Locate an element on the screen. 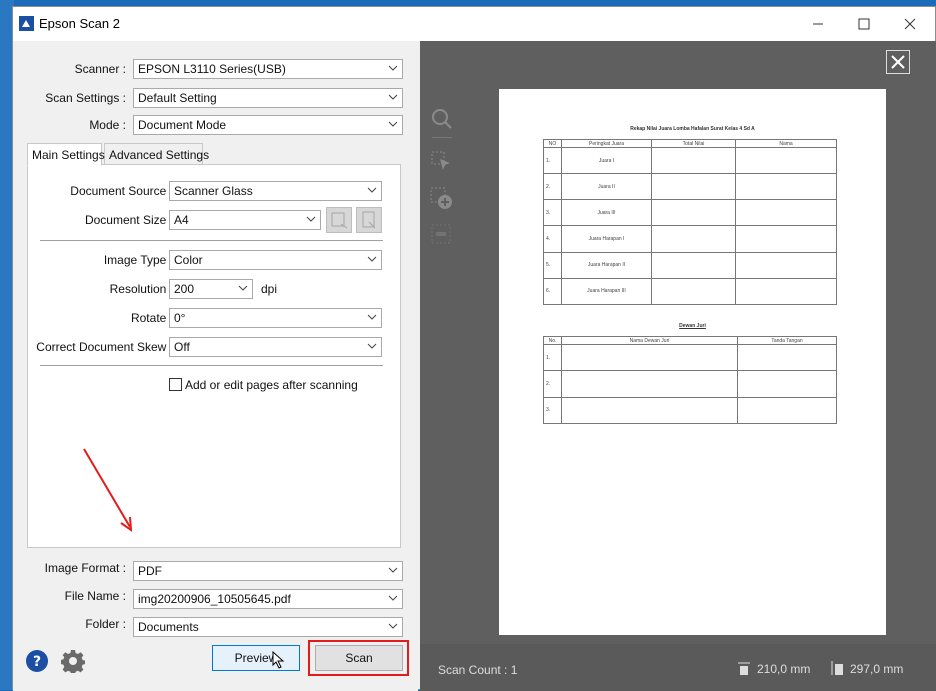  table-cell: Juara II is located at coordinates (606, 187).